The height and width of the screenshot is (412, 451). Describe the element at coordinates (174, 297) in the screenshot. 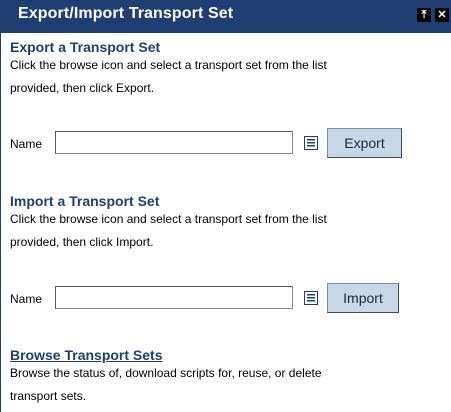

I see `import-name-input` at that location.